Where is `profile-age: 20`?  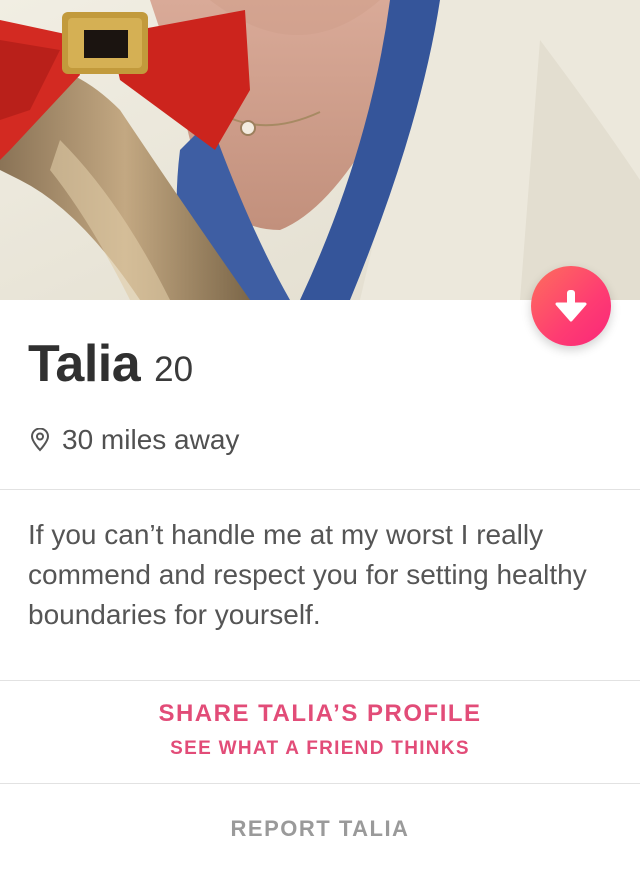
profile-age: 20 is located at coordinates (174, 369).